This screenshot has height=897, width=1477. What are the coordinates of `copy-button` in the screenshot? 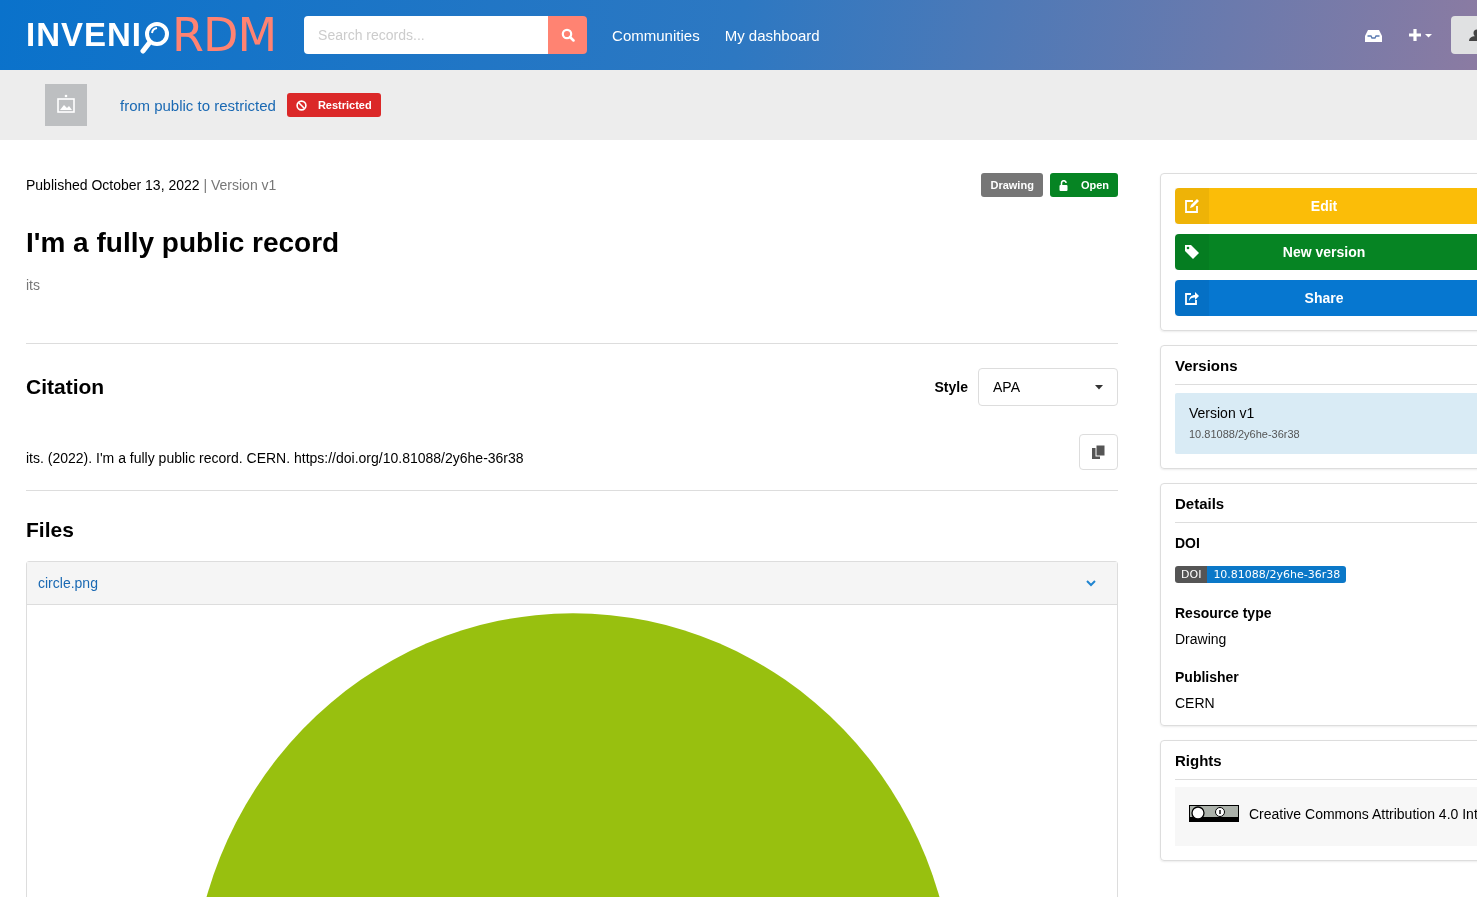 It's located at (1098, 452).